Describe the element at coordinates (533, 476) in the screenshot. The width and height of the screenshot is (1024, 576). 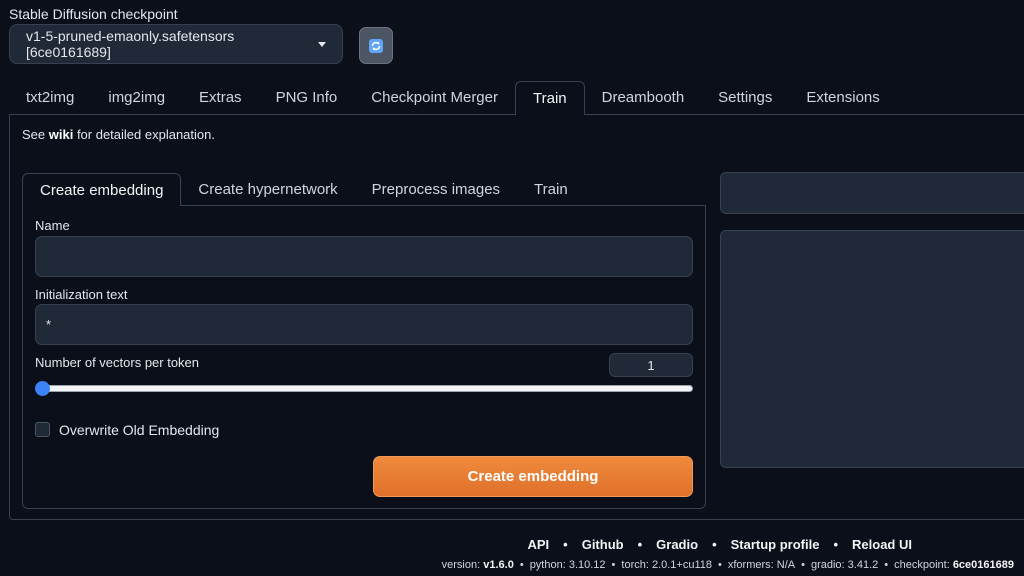
I see `create-embedding-button: Create embedding` at that location.